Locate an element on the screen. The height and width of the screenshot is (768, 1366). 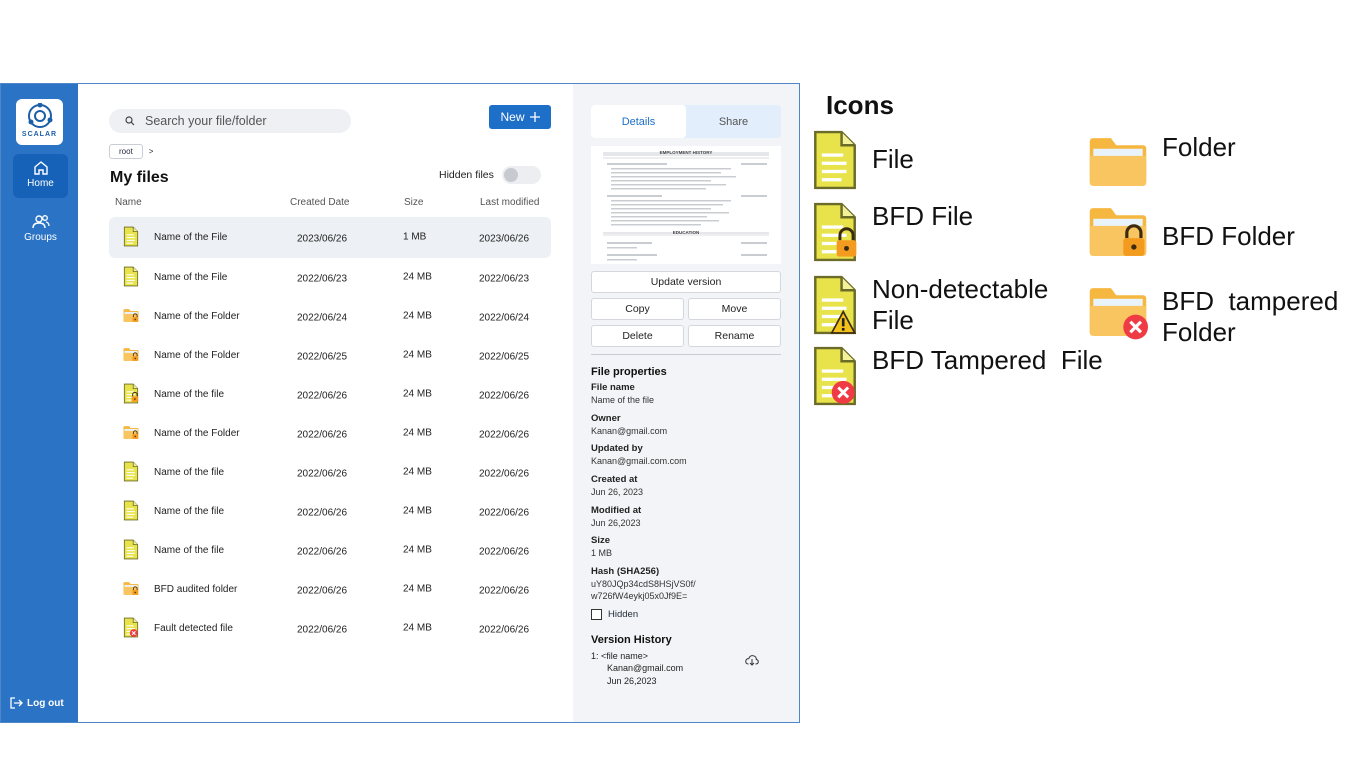
bfd-tampered-folder-icon is located at coordinates (1118, 314).